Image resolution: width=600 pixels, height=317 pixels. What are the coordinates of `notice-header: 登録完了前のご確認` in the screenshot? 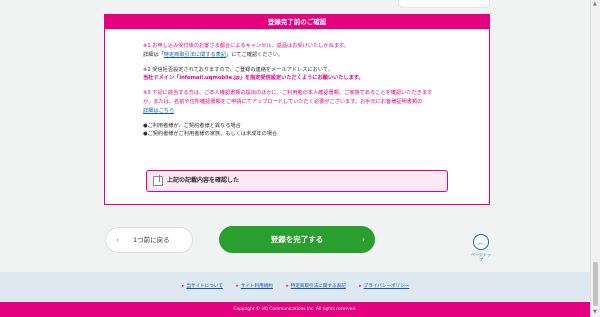 It's located at (297, 22).